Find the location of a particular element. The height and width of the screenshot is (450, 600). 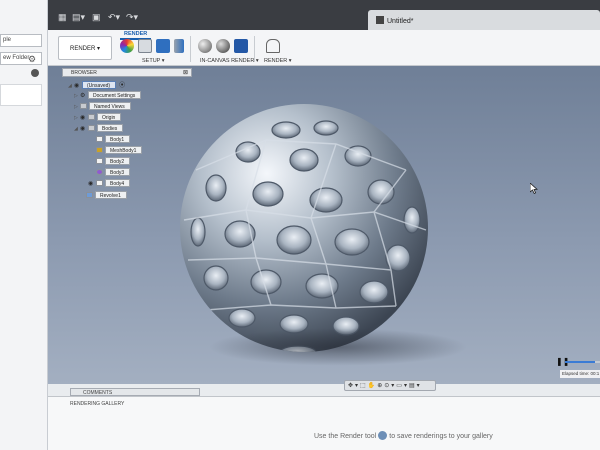

texture-map-icon is located at coordinates (163, 46).